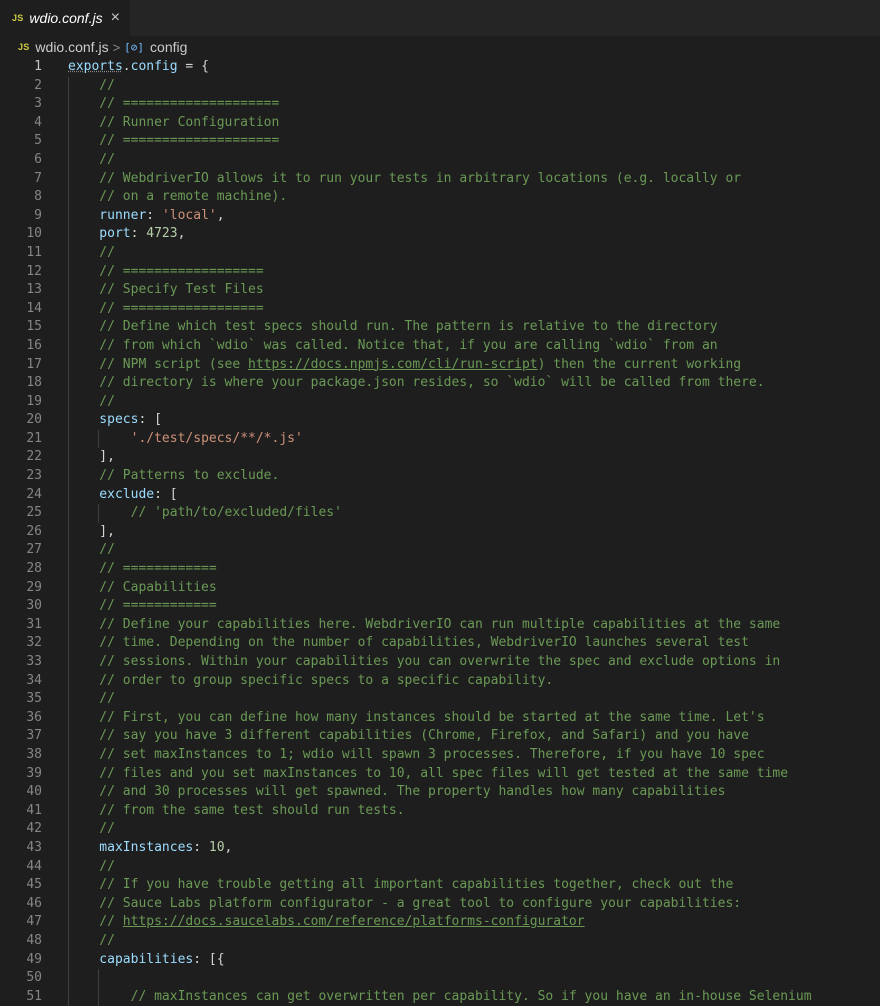 This screenshot has width=880, height=1006. What do you see at coordinates (63, 47) in the screenshot?
I see `breadcrumb-file: JS wdio.conf.js` at bounding box center [63, 47].